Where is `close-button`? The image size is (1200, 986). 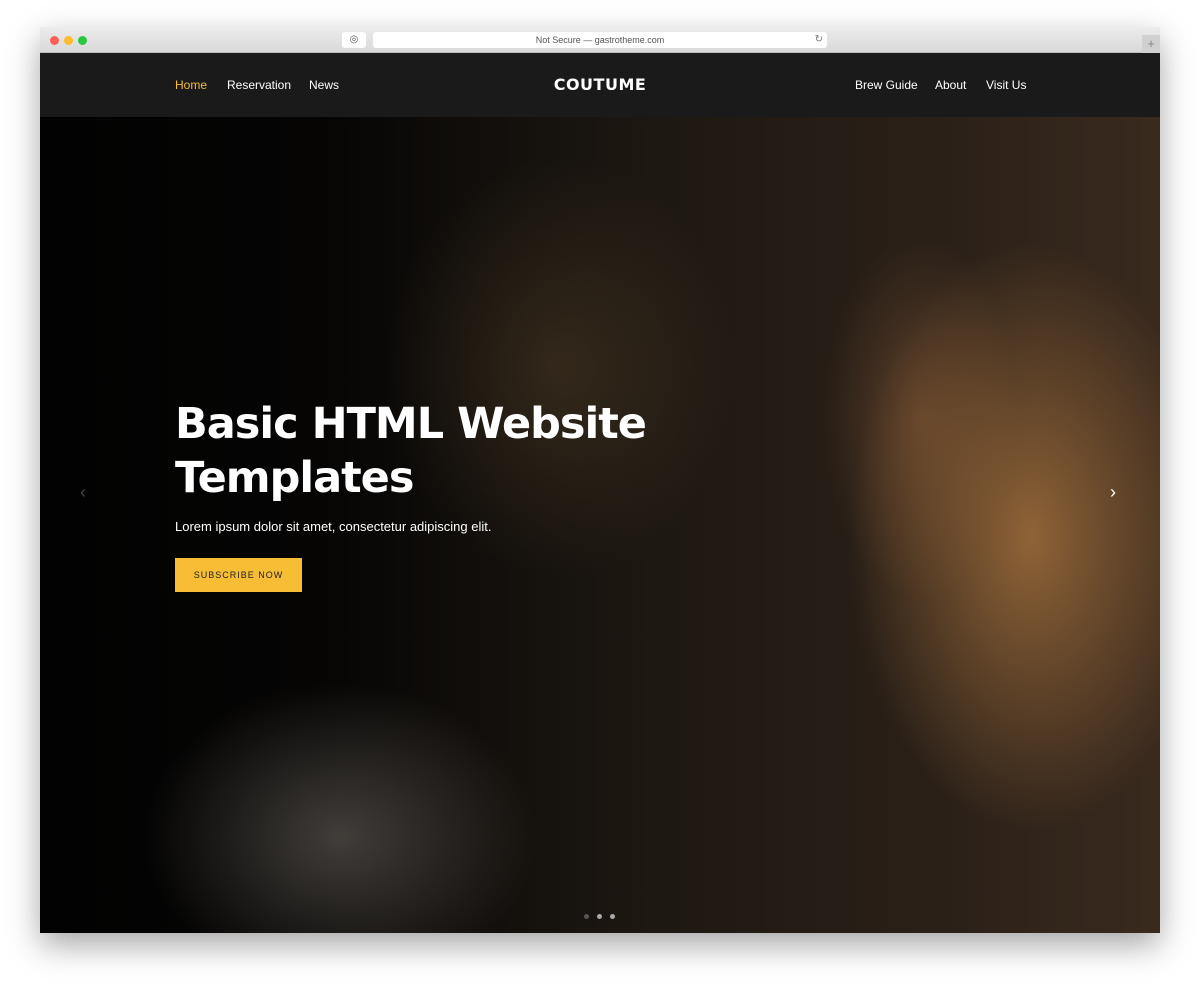
close-button is located at coordinates (54, 40).